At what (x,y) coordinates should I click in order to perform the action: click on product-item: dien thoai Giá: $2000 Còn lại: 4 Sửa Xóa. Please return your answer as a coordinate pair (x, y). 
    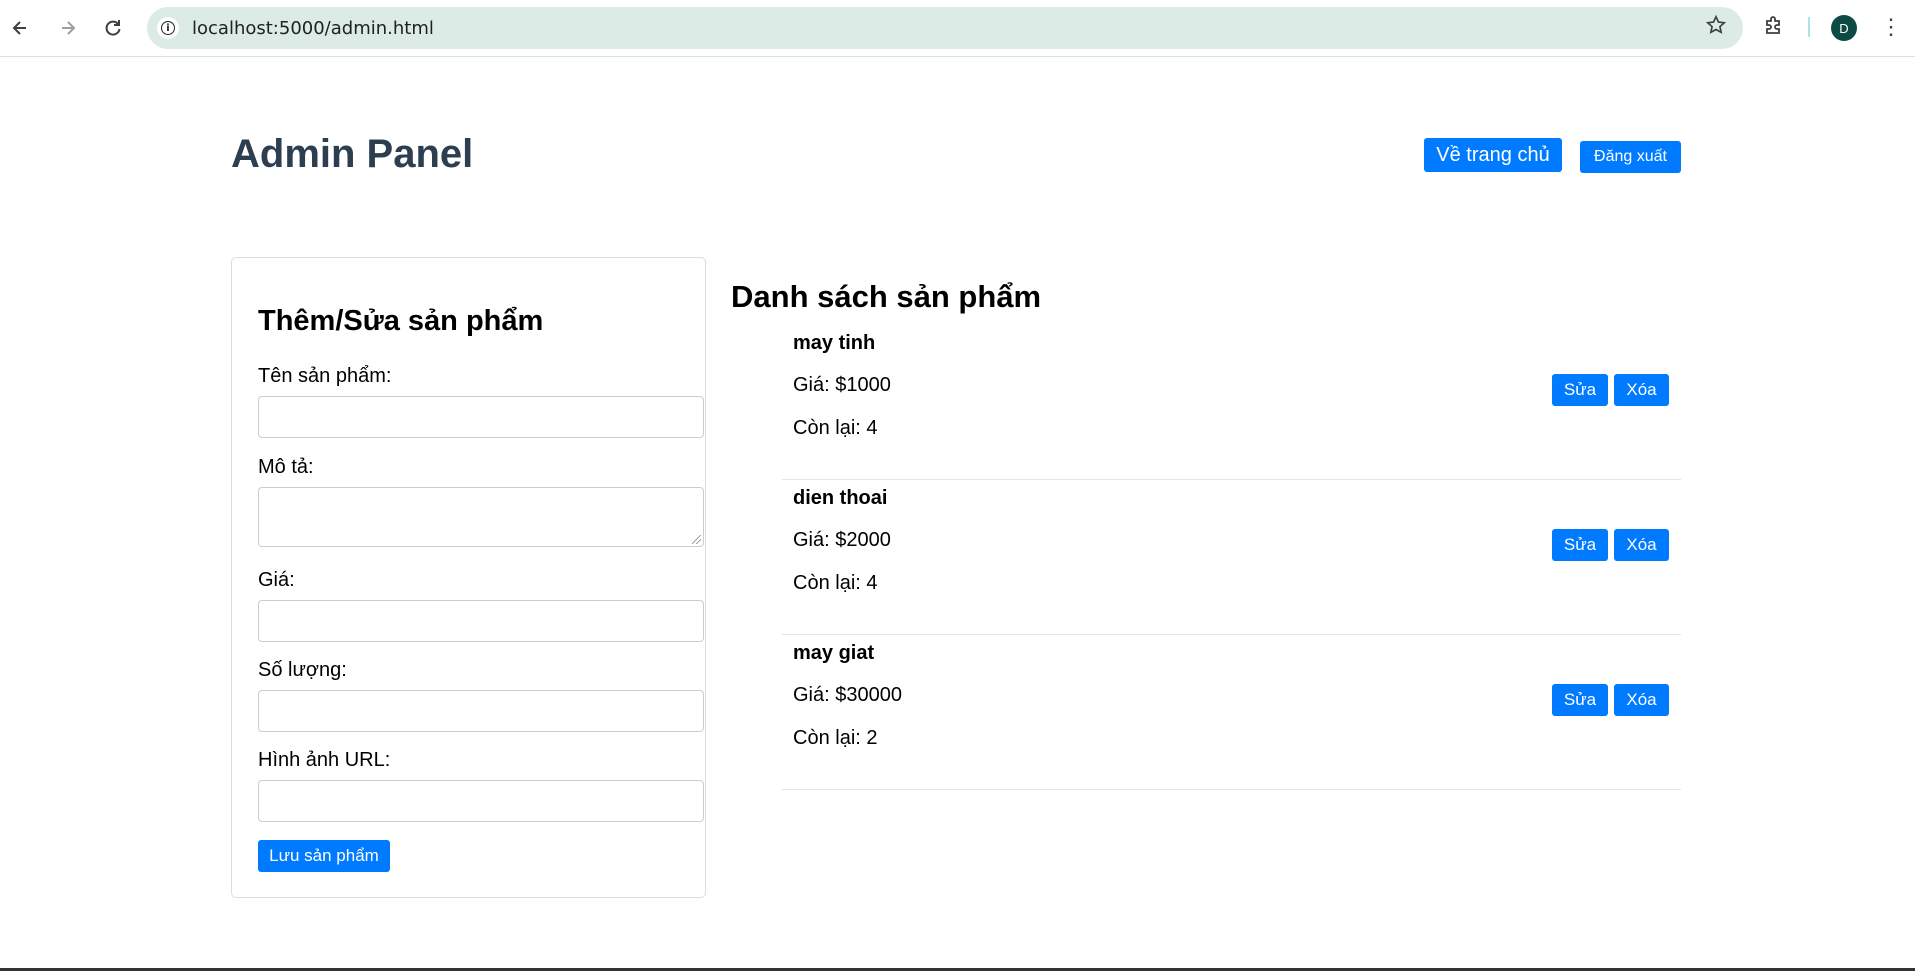
    Looking at the image, I should click on (1231, 557).